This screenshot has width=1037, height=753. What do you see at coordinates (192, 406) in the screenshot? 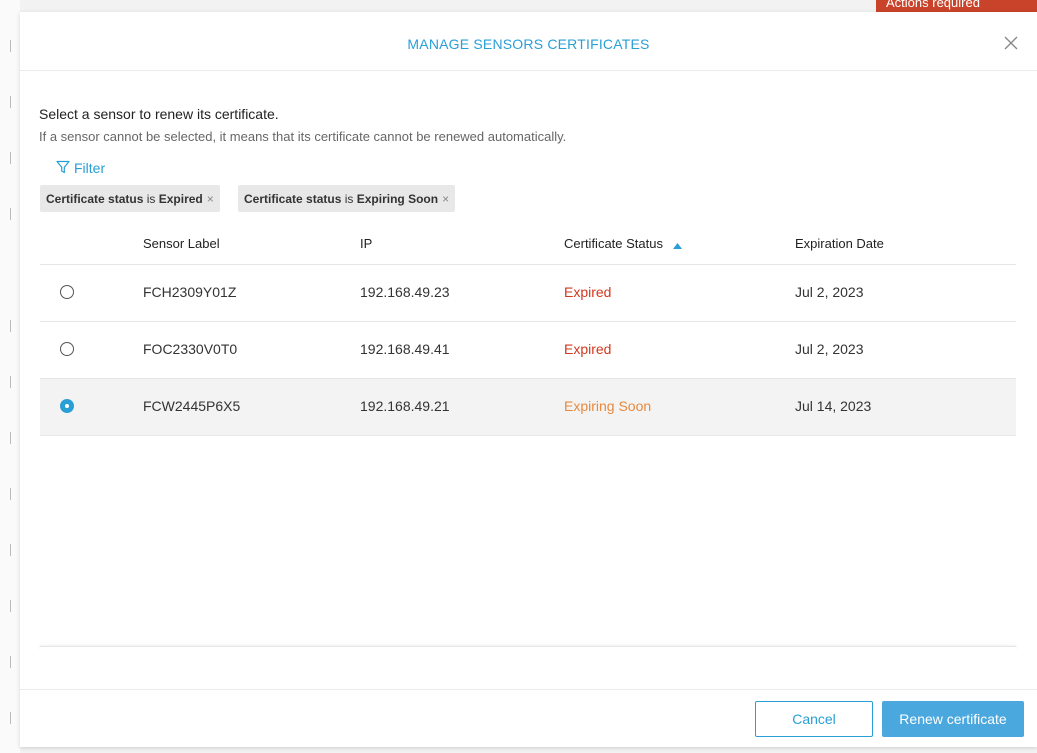
I see `sensor-label-cell: FCW2445P6X5` at bounding box center [192, 406].